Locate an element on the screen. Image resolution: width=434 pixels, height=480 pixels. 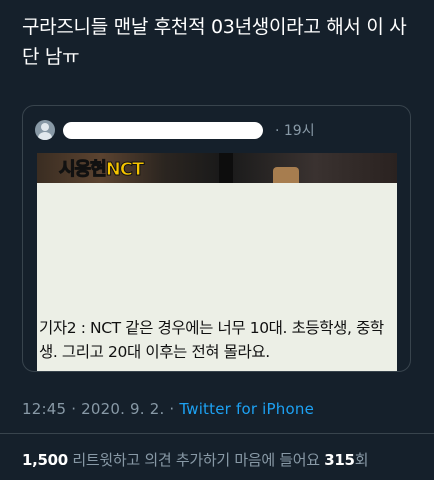
tweet-timestamp: 12:45 · 2020. 9. 2. · is located at coordinates (100, 409).